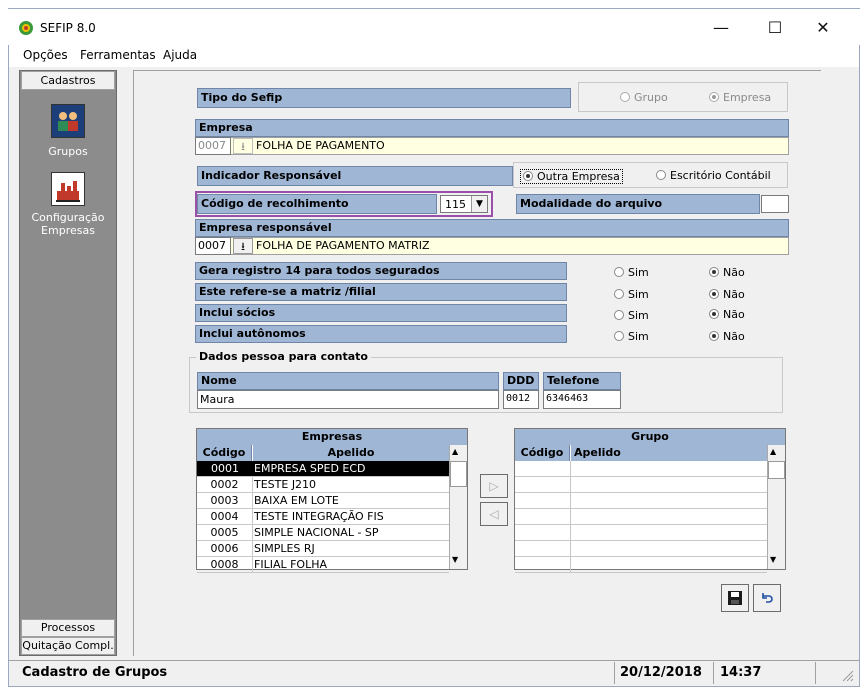  What do you see at coordinates (323, 501) in the screenshot?
I see `table-row: 0003 BAIXA EM LOTE` at bounding box center [323, 501].